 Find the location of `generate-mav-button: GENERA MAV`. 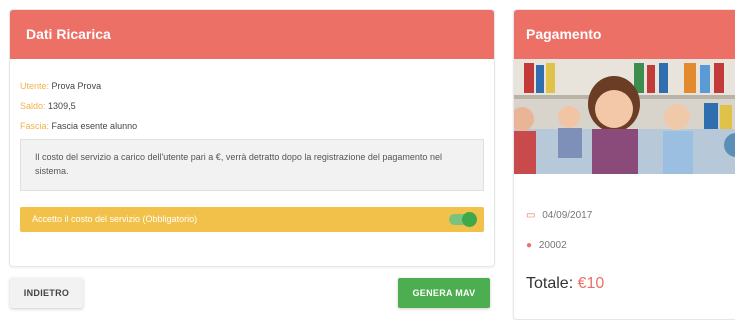

generate-mav-button: GENERA MAV is located at coordinates (444, 293).